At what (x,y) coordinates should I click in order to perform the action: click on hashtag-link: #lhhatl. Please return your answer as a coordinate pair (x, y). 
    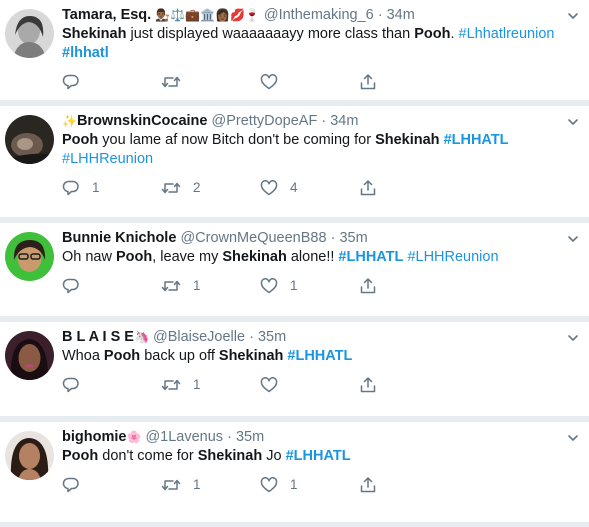
    Looking at the image, I should click on (85, 53).